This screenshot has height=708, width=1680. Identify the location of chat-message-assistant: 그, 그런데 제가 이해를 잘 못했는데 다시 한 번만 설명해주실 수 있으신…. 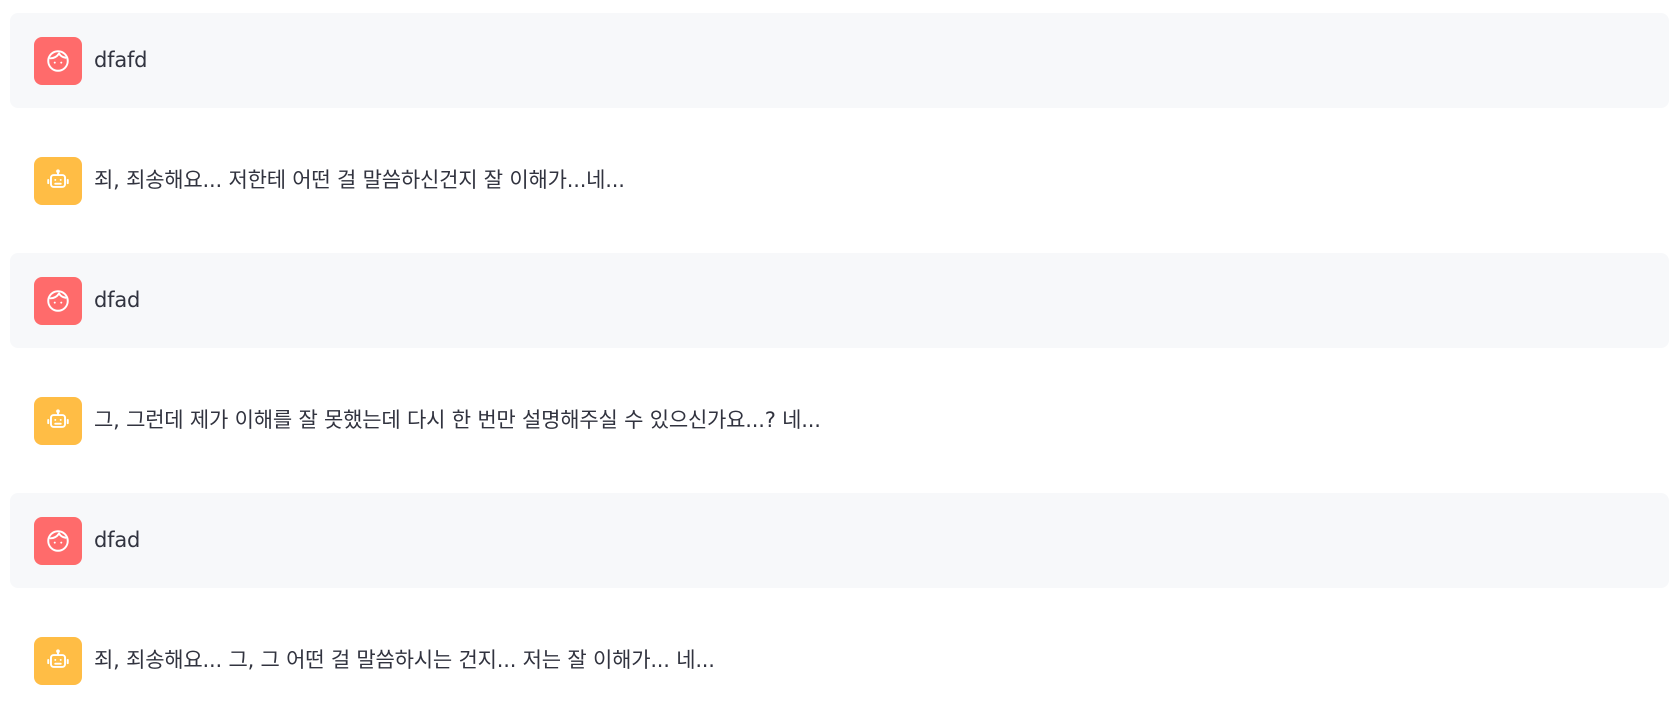
(839, 420).